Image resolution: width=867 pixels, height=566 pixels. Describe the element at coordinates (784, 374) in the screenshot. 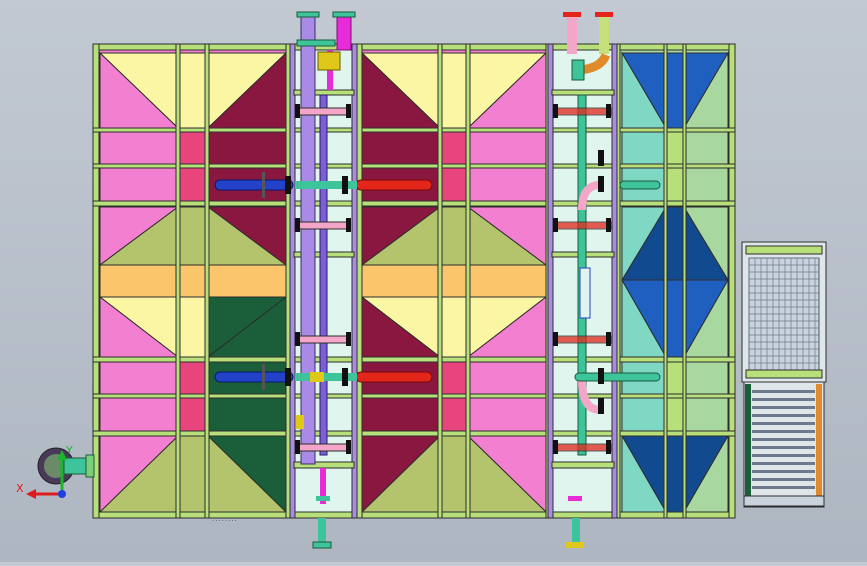

I see `side-cabinet` at that location.